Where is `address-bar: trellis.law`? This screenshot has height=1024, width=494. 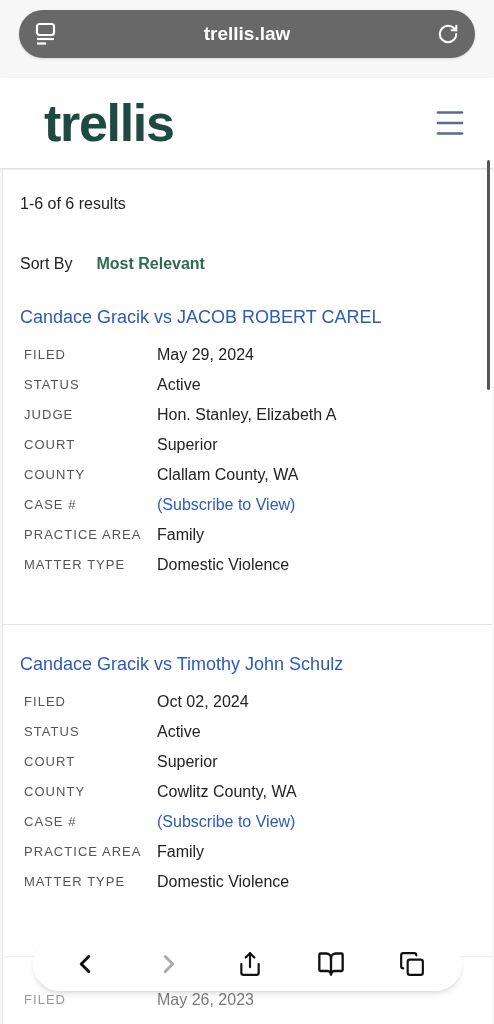 address-bar: trellis.law is located at coordinates (247, 34).